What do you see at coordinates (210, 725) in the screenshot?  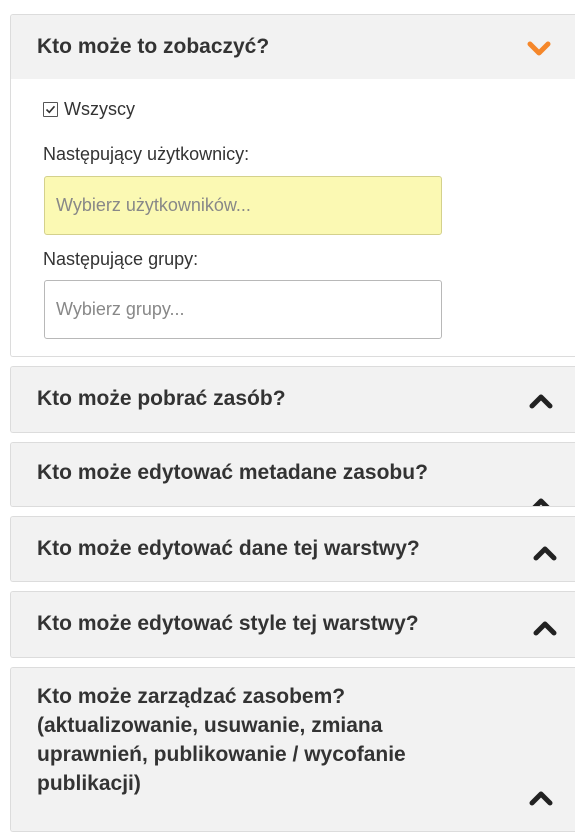 I see `manage-title-line: (aktualizowanie, usuwanie, zmiana` at bounding box center [210, 725].